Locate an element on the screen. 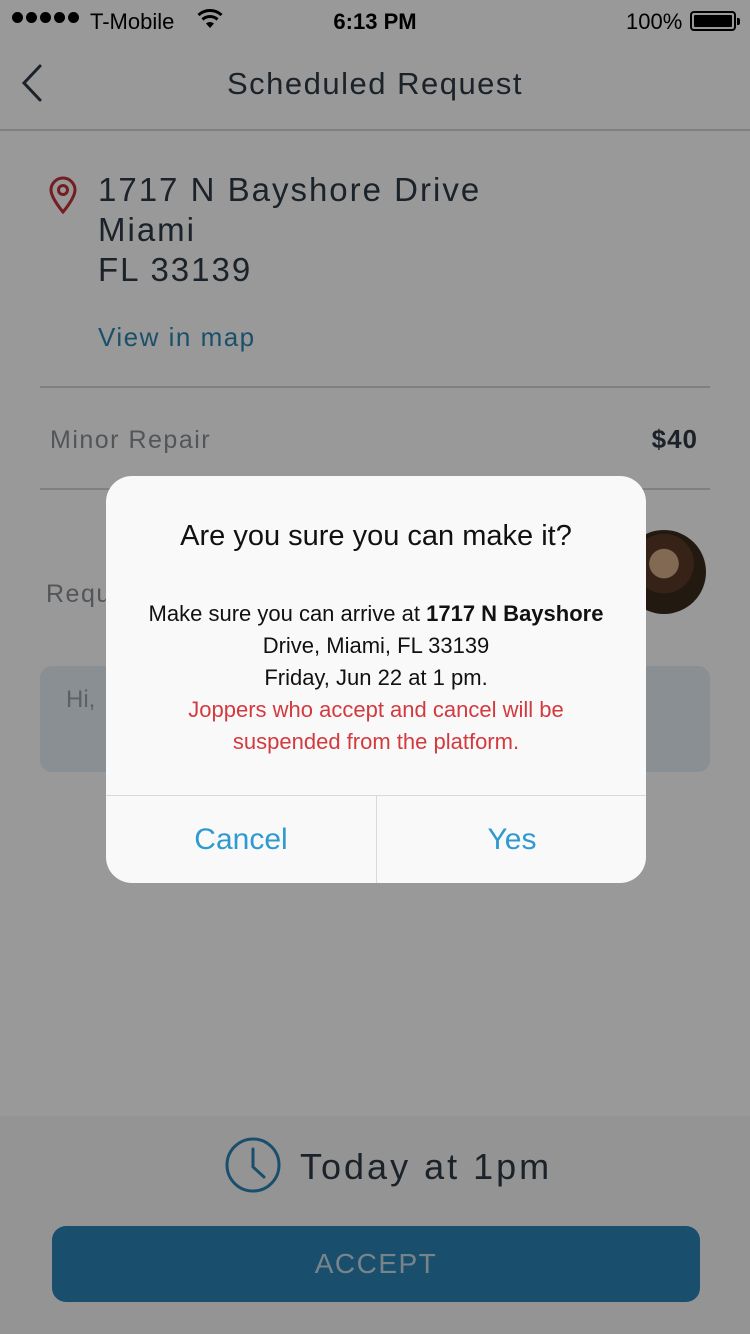 The image size is (750, 1334). dialog-address-part2: Drive, Miami, FL 33139 is located at coordinates (376, 645).